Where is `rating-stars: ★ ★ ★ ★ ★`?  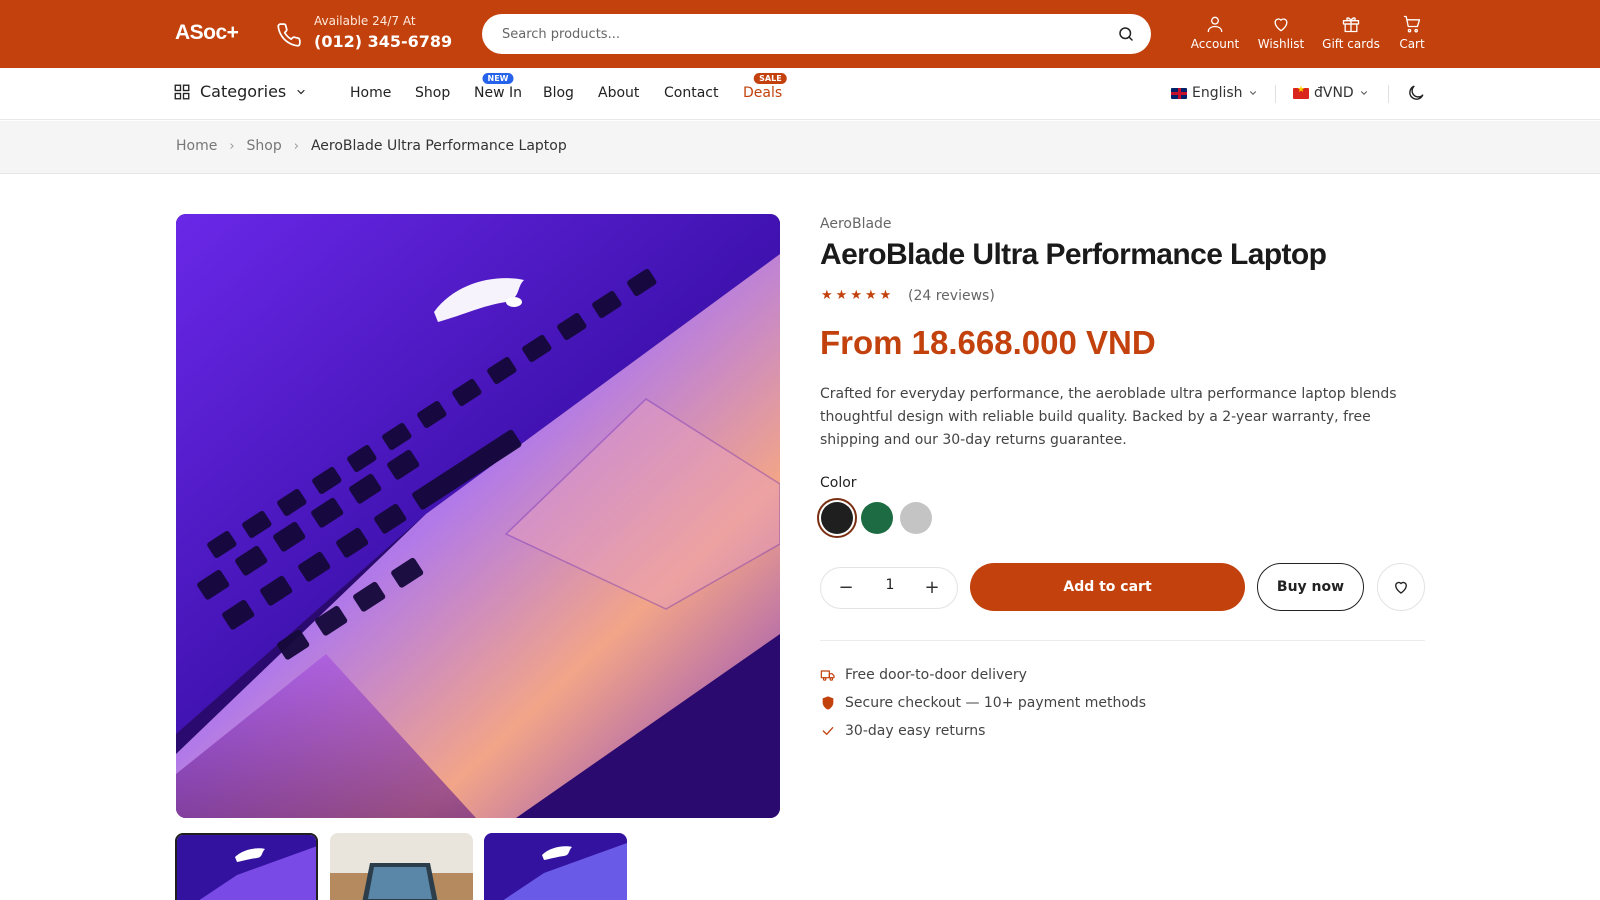
rating-stars: ★ ★ ★ ★ ★ is located at coordinates (856, 295).